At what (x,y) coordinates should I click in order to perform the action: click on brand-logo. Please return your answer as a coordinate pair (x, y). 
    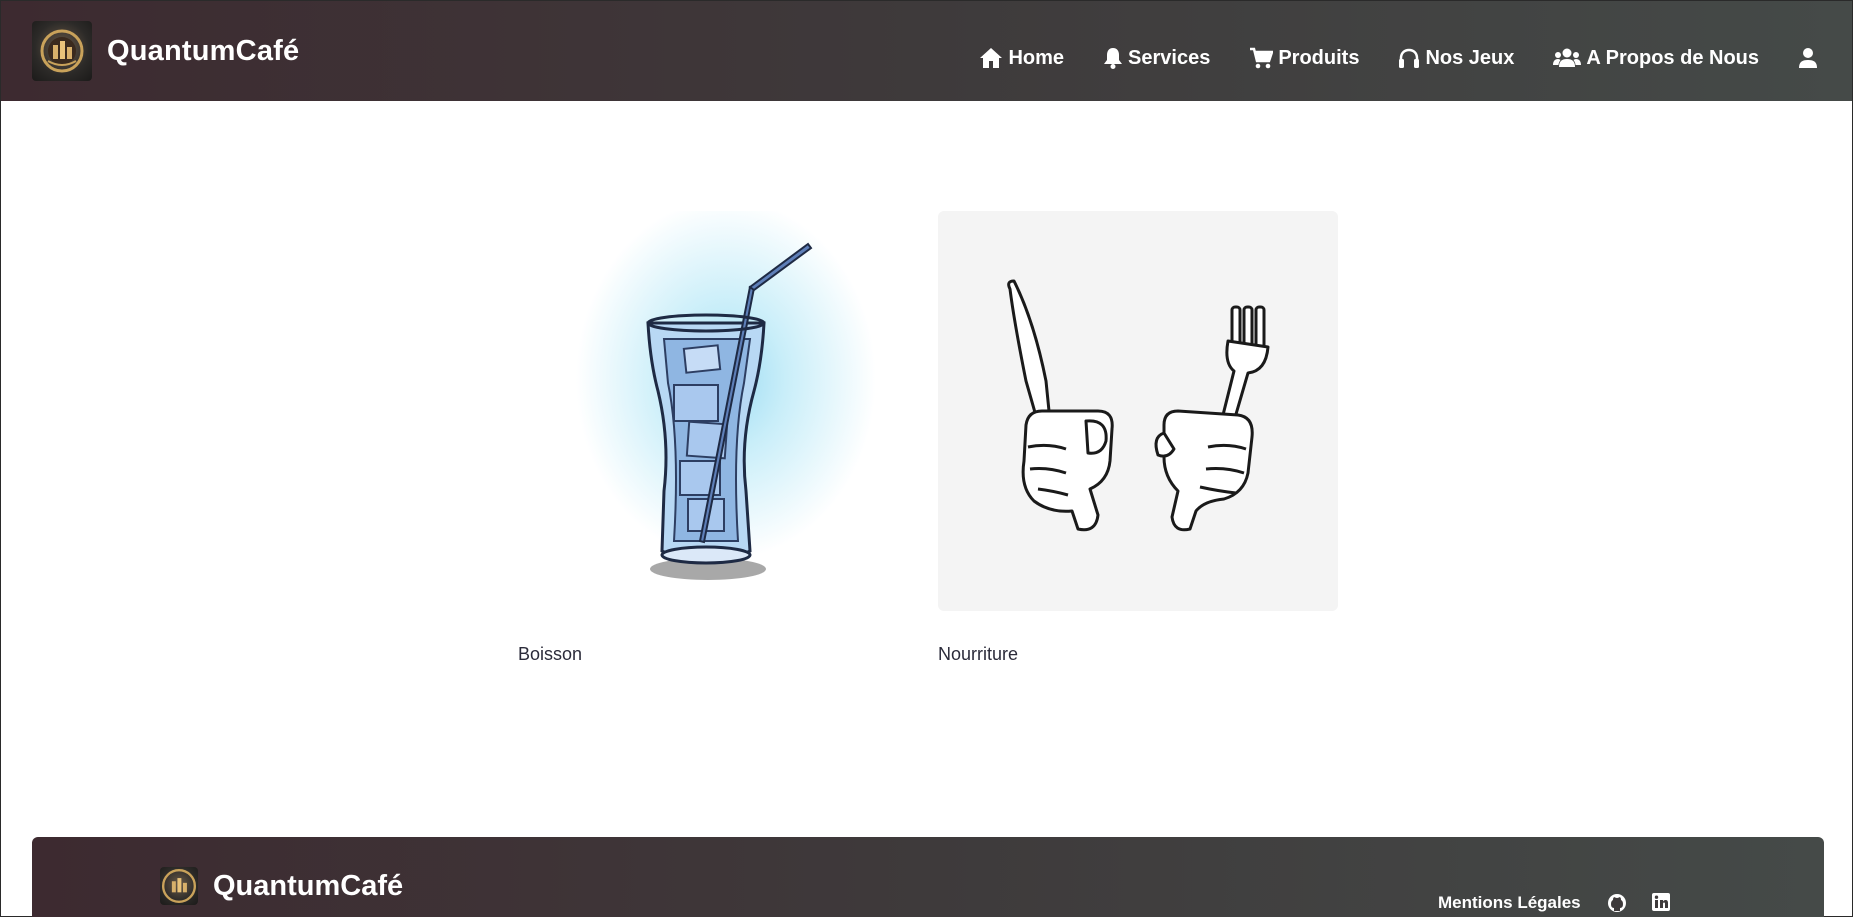
    Looking at the image, I should click on (62, 51).